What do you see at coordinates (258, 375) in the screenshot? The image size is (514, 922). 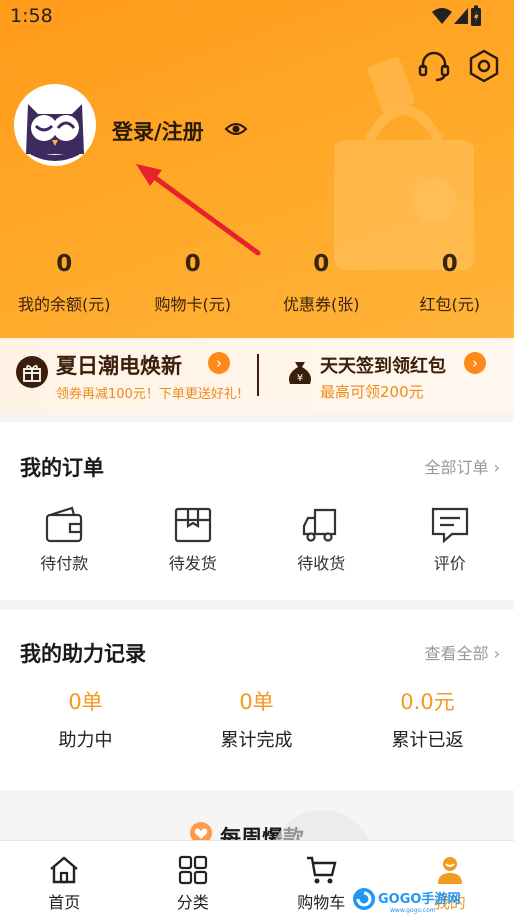 I see `promo-divider` at bounding box center [258, 375].